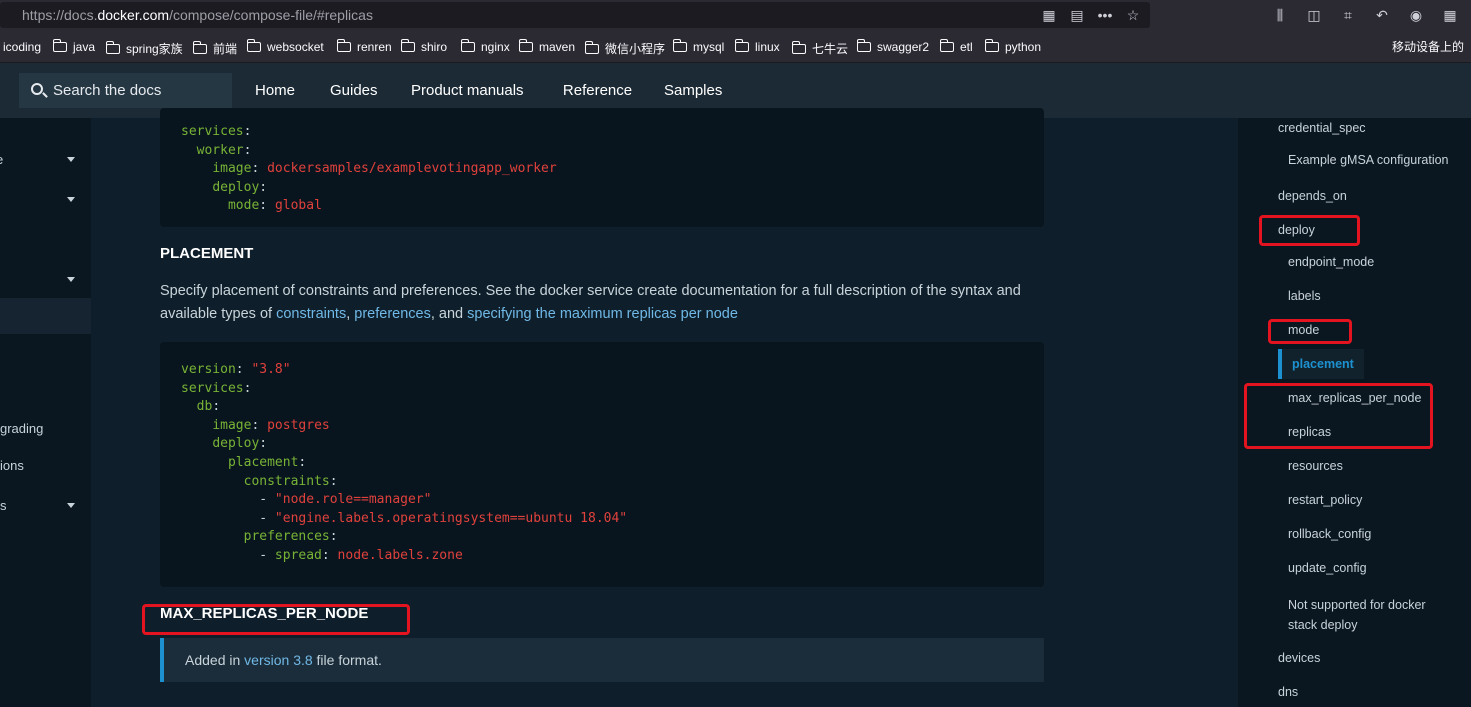  What do you see at coordinates (1314, 15) in the screenshot?
I see `sidebar-icon: ◫` at bounding box center [1314, 15].